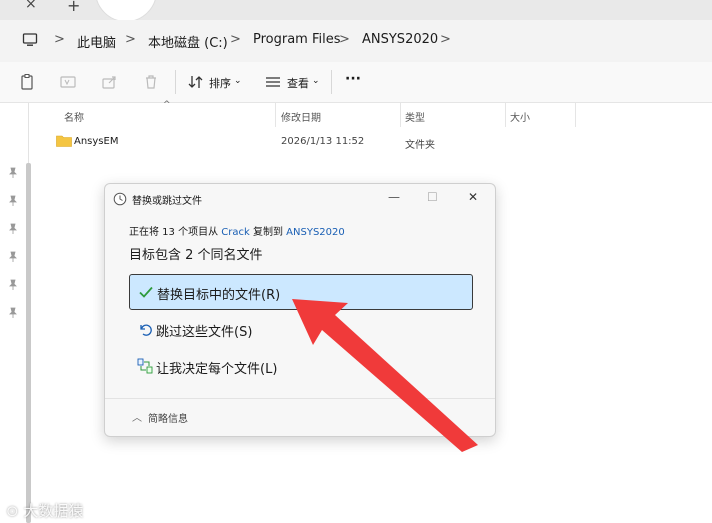 This screenshot has height=523, width=712. What do you see at coordinates (204, 332) in the screenshot?
I see `skip-files-label: 跳过这些文件(S)` at bounding box center [204, 332].